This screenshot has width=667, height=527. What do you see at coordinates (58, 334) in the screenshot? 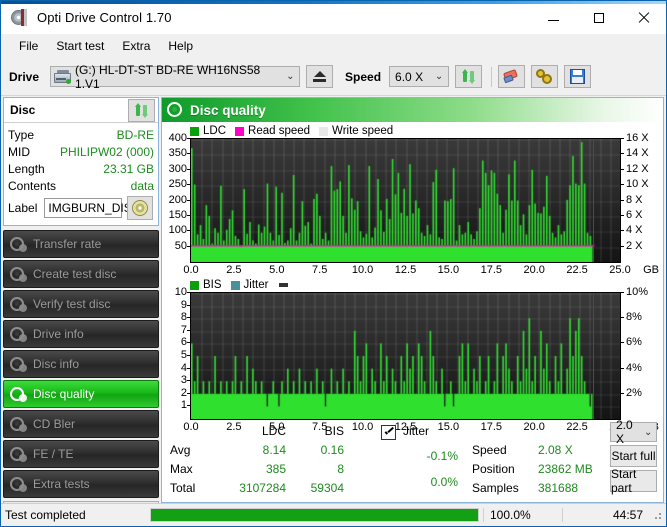
I see `sidebar-item-label: Drive info` at bounding box center [58, 334].